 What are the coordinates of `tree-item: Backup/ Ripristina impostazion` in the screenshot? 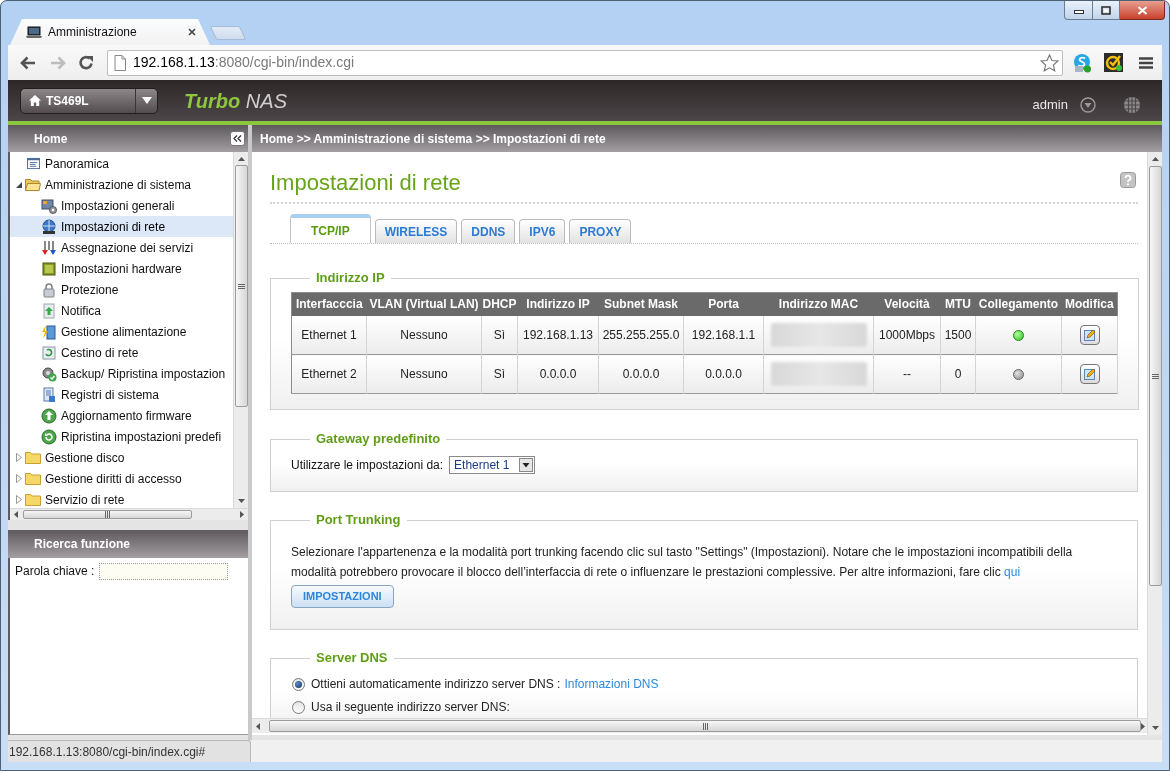 It's located at (121, 373).